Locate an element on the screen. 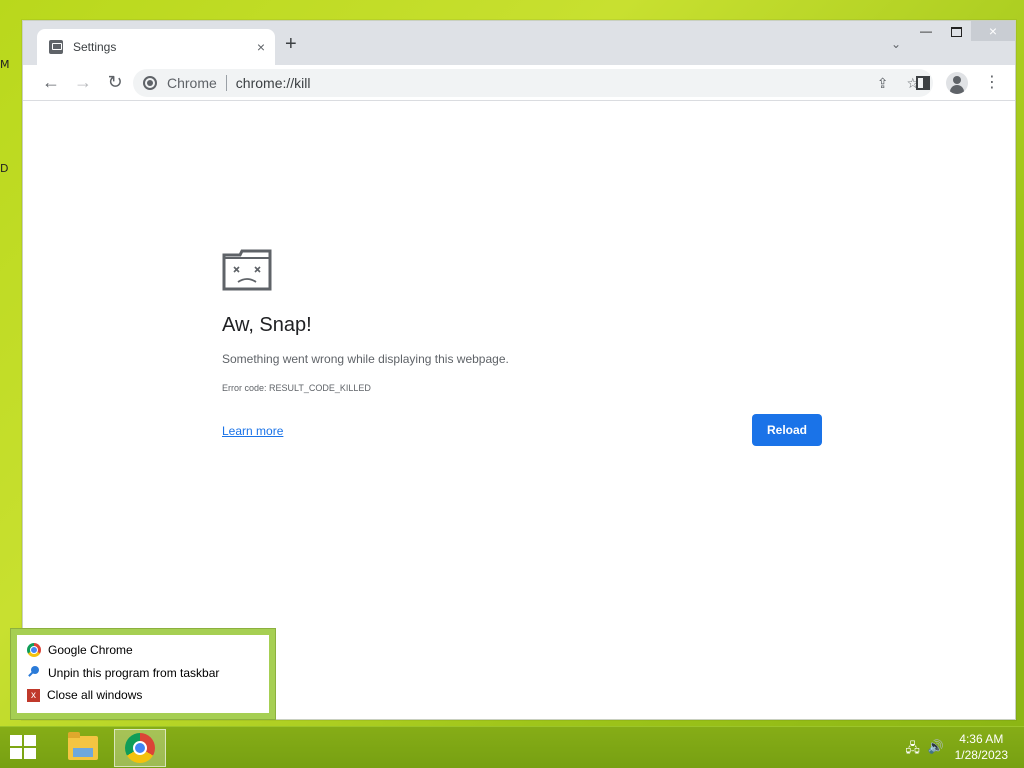 This screenshot has width=1024, height=768. close-all-icon: x is located at coordinates (33, 695).